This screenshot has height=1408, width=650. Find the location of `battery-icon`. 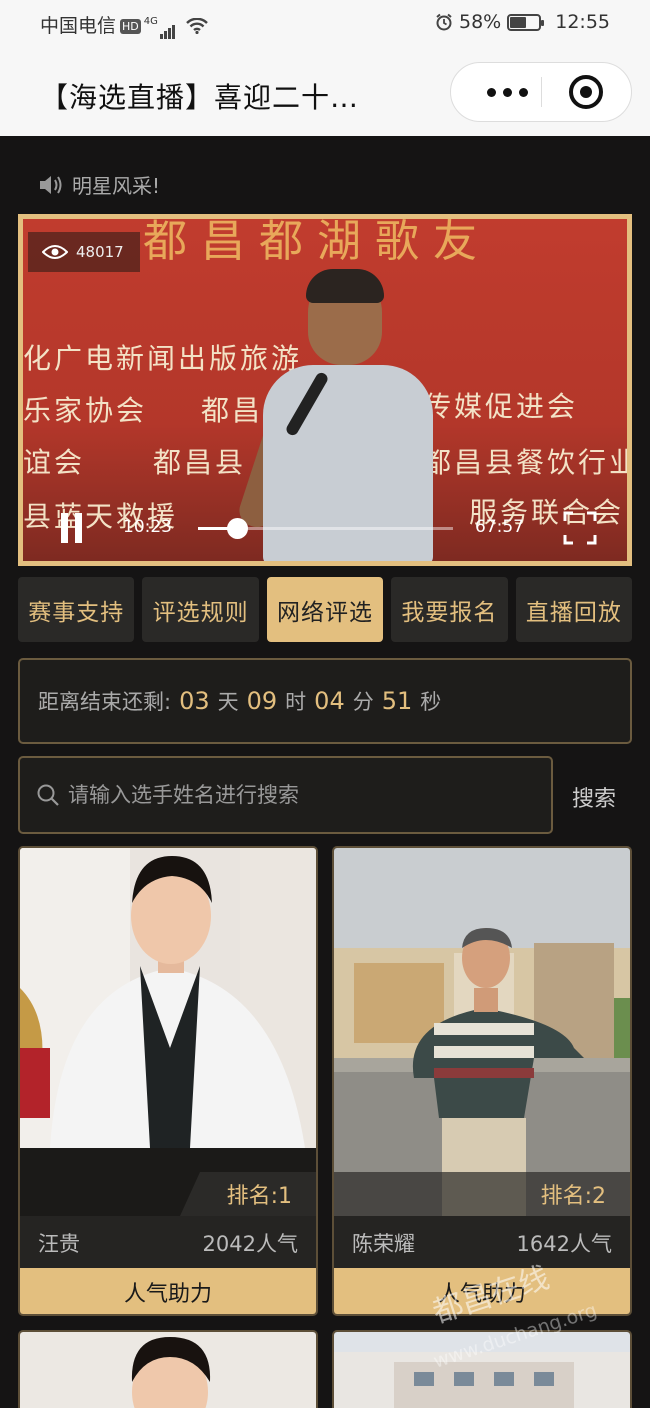

battery-icon is located at coordinates (526, 22).